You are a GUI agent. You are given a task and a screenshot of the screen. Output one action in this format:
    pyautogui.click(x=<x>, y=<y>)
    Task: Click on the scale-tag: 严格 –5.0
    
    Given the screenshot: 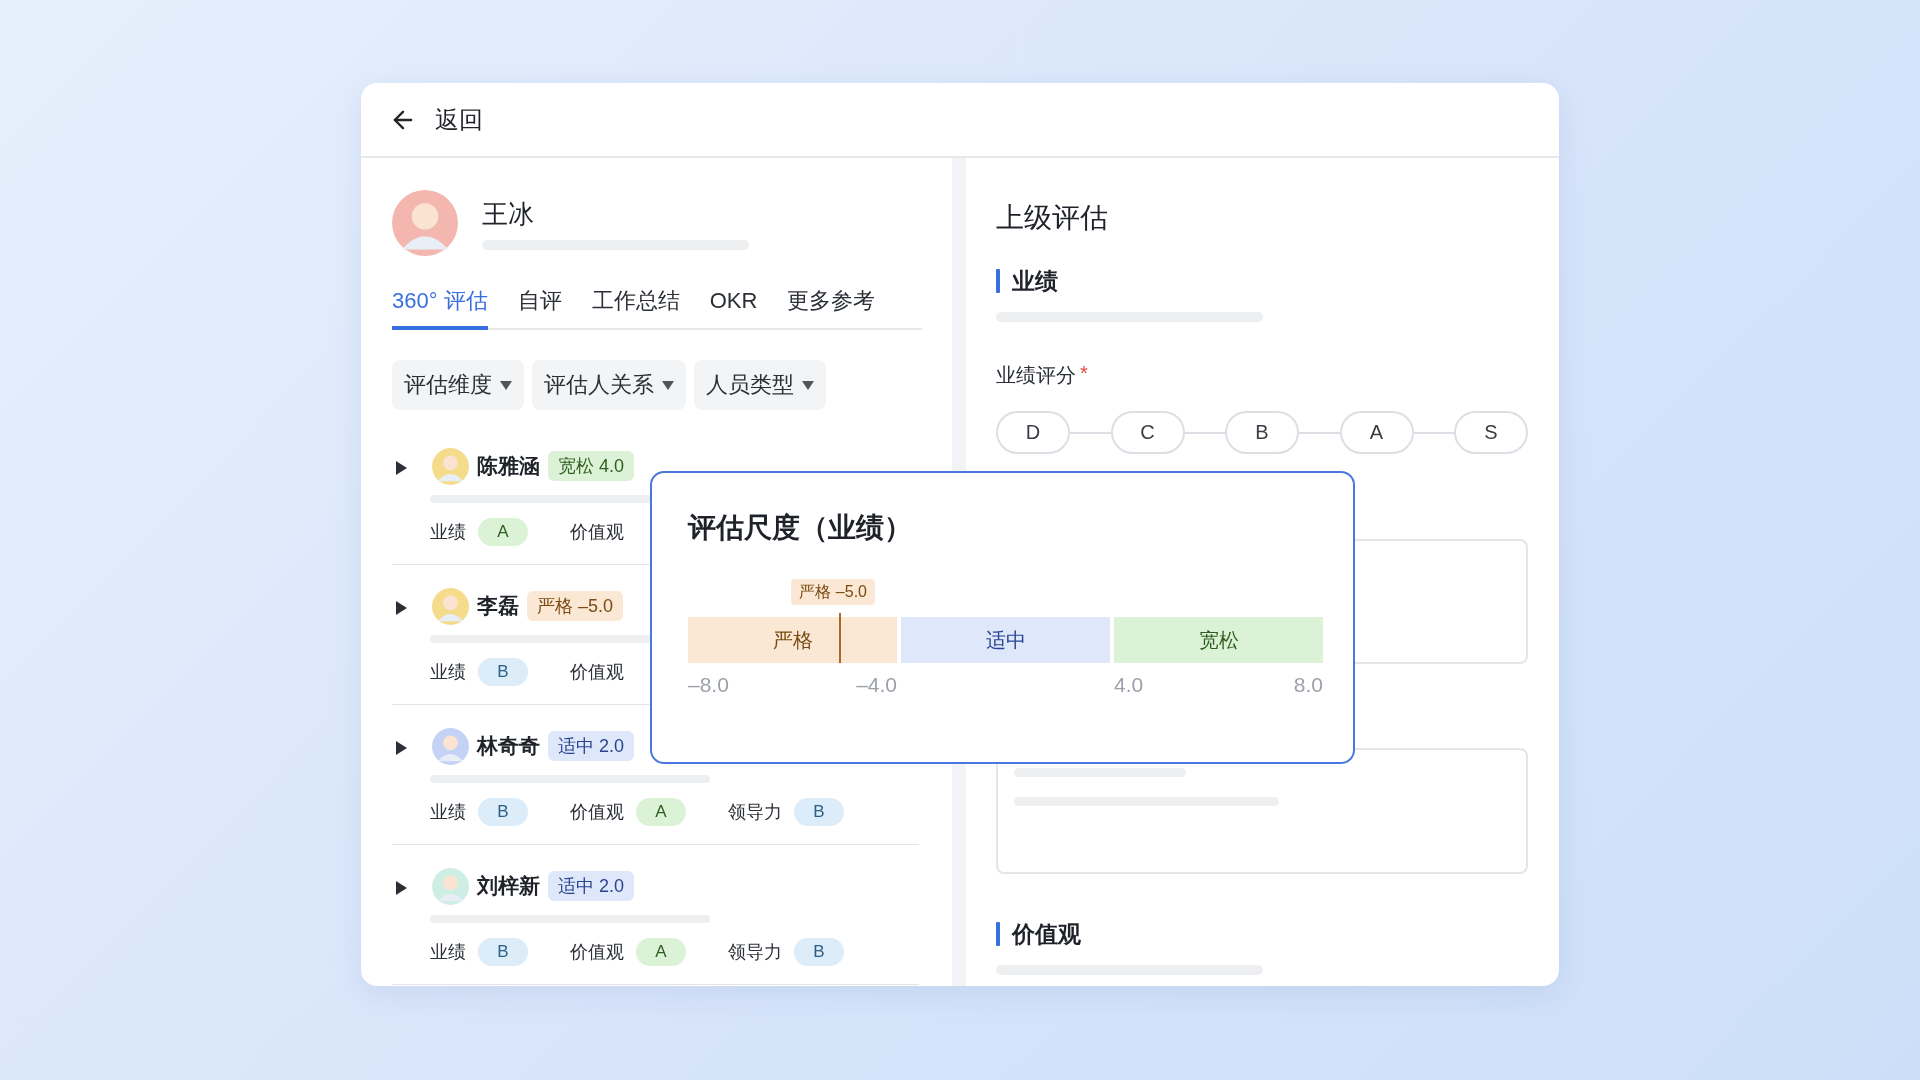 What is the action you would take?
    pyautogui.click(x=575, y=606)
    